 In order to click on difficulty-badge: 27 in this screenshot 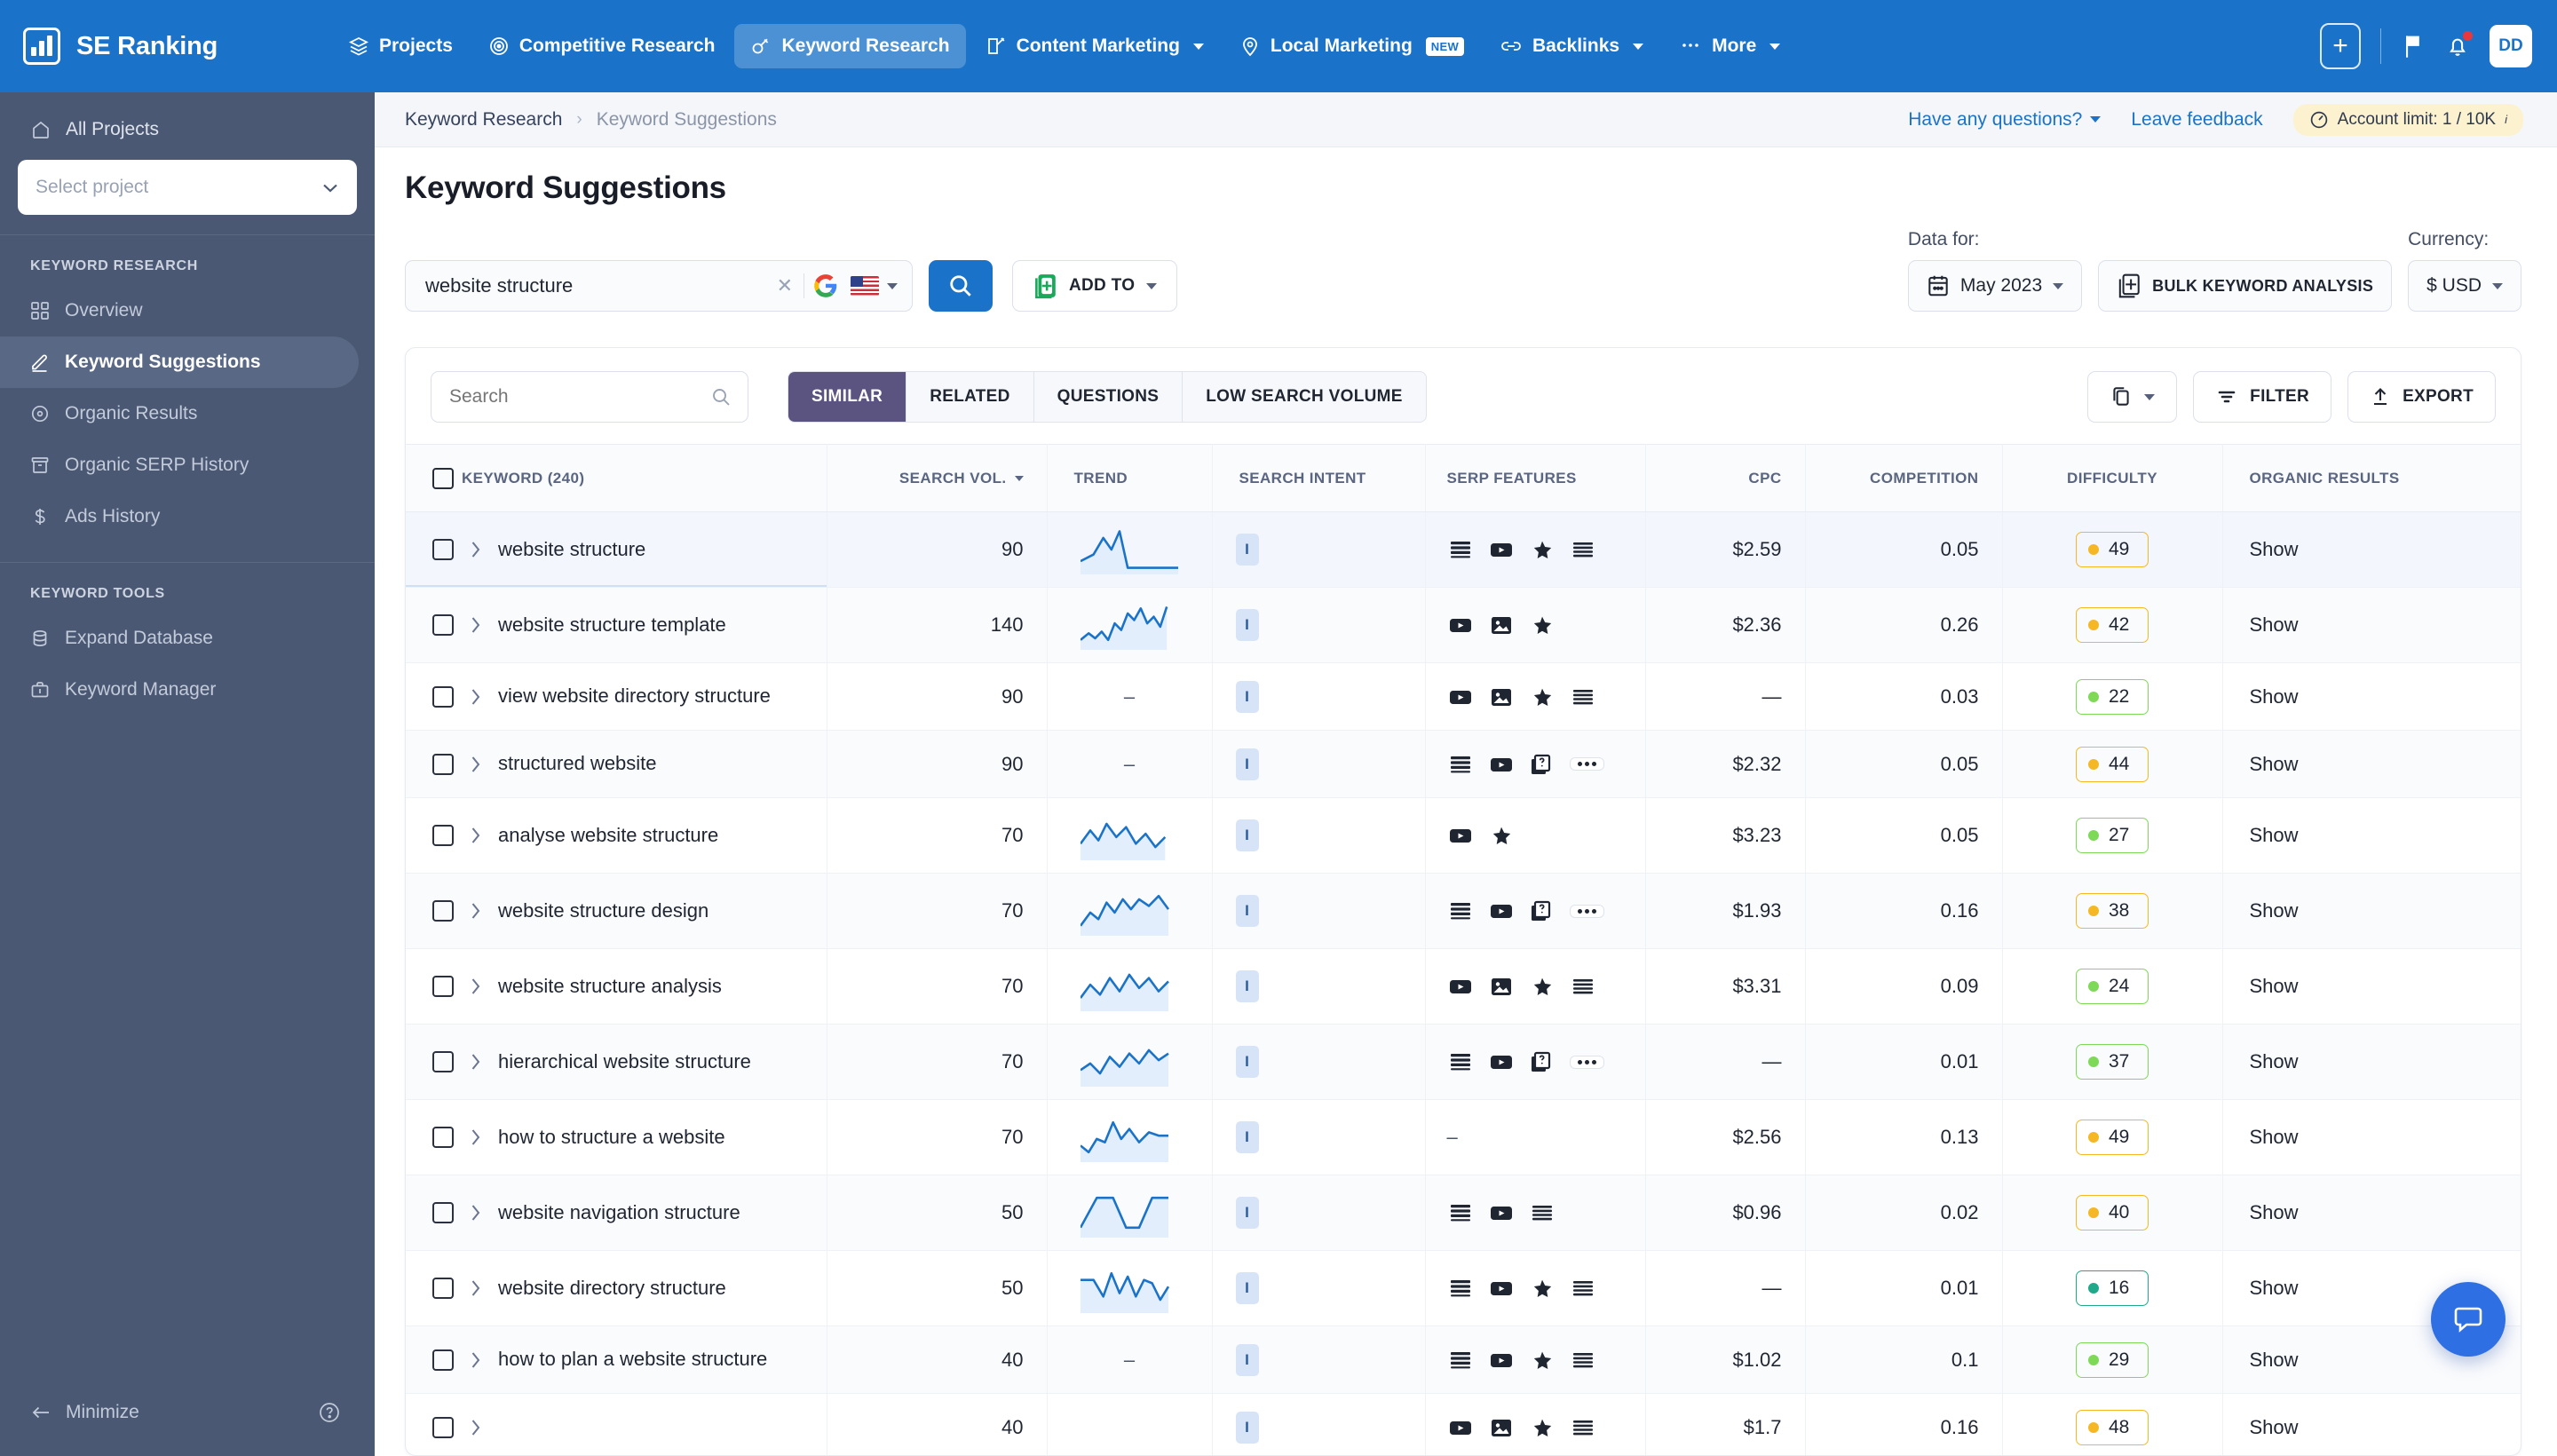, I will do `click(2112, 835)`.